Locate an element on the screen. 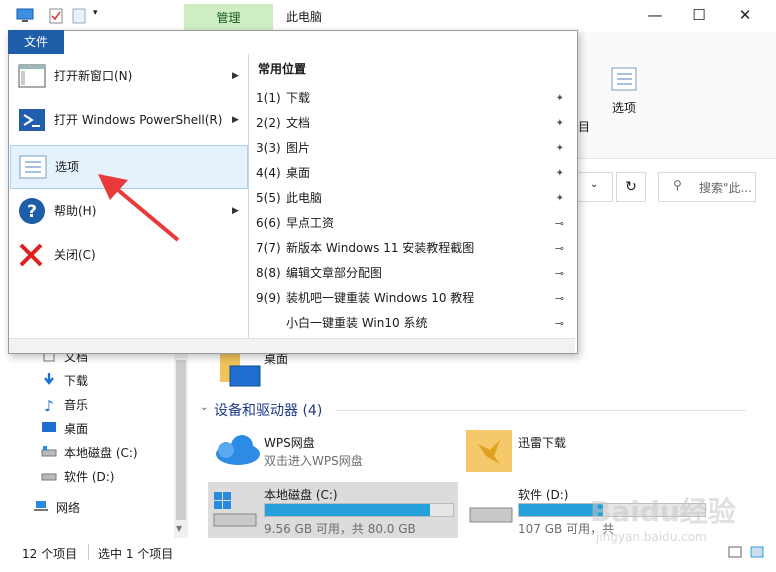 The height and width of the screenshot is (572, 776). recent-item-label: 下载 is located at coordinates (298, 98).